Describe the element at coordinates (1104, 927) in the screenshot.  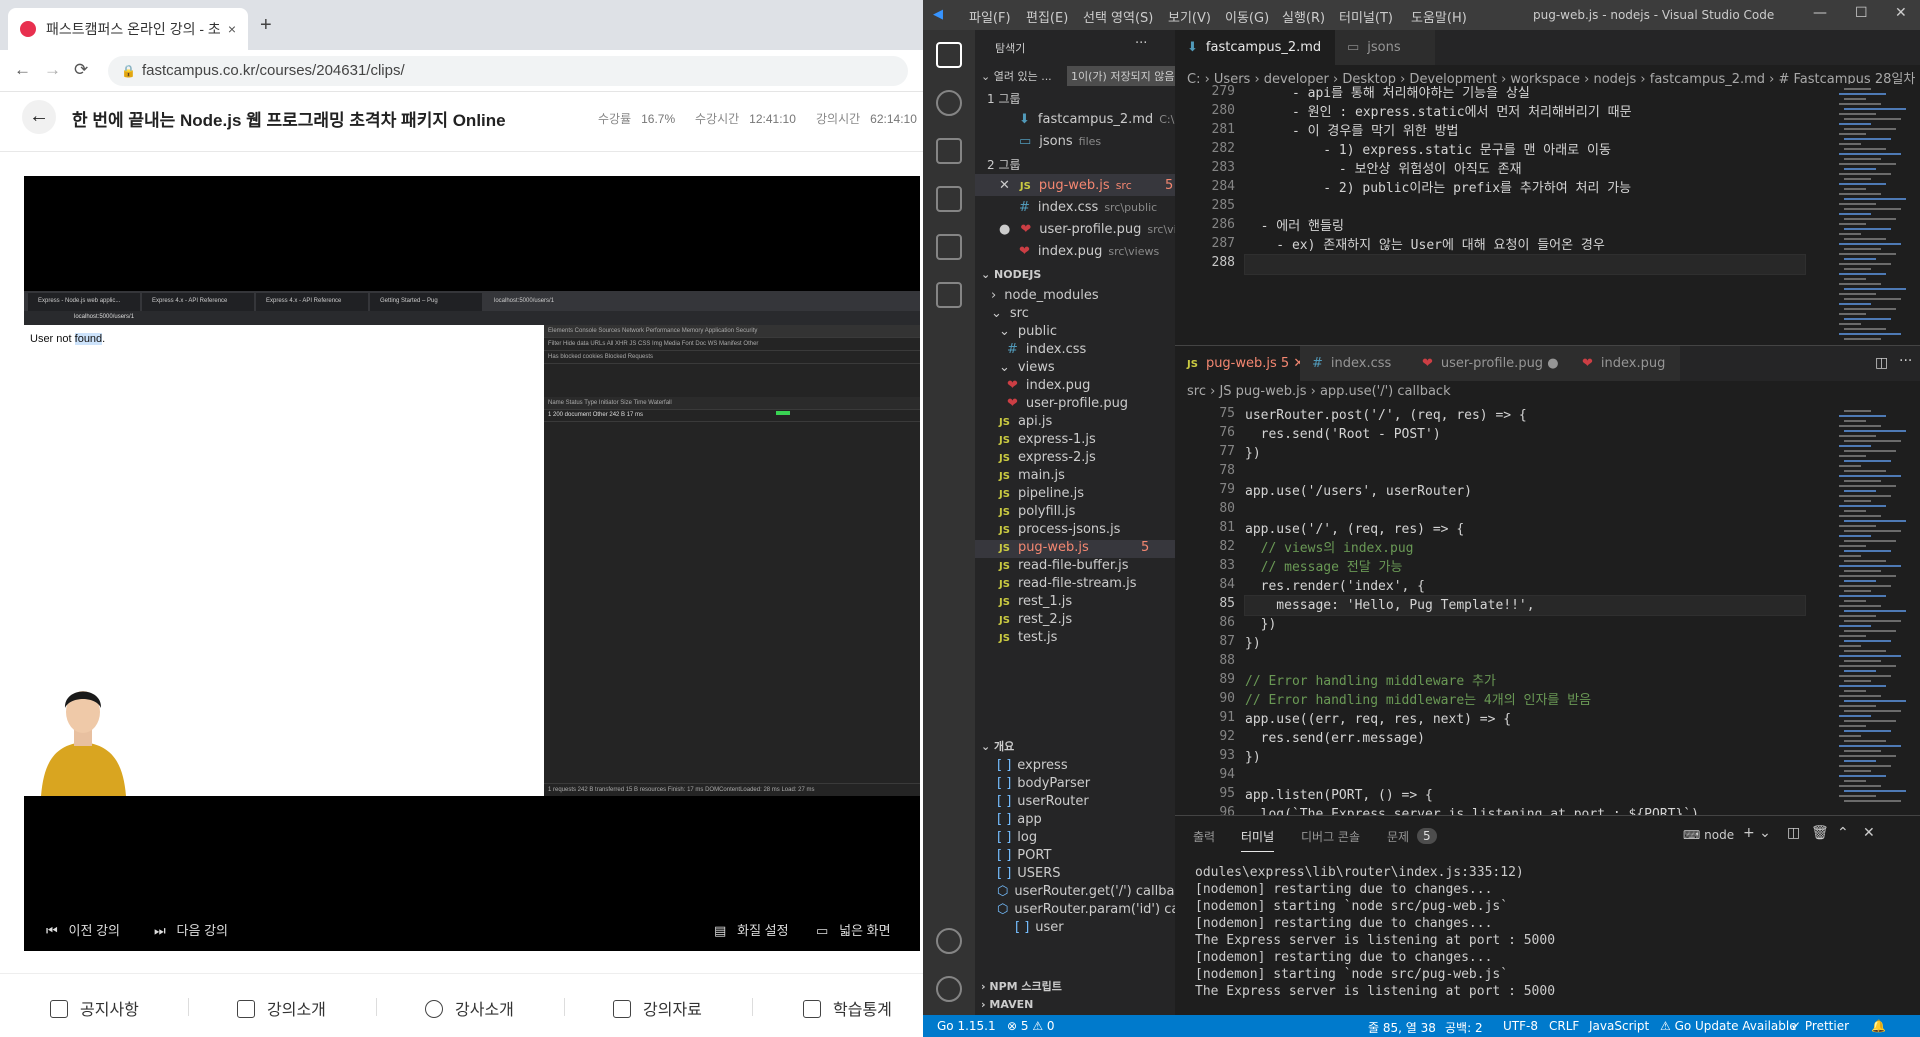
I see `outline-item: [ ] user` at that location.